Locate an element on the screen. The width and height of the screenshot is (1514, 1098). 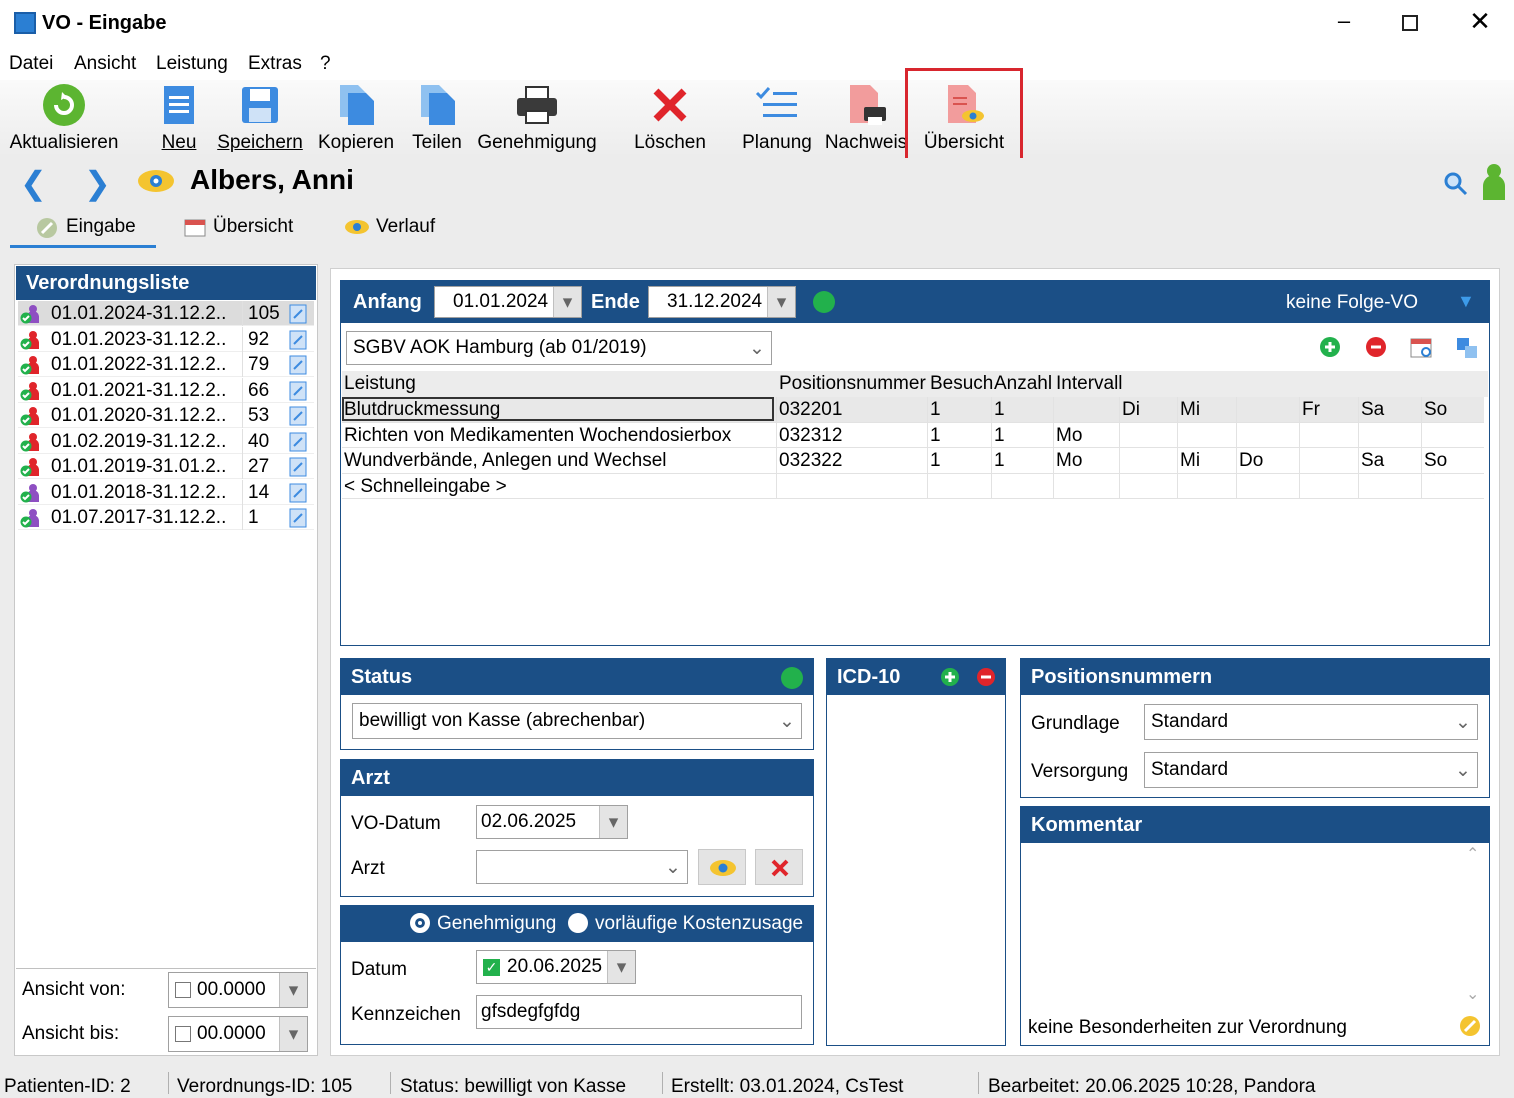
provisional-radio is located at coordinates (578, 923).